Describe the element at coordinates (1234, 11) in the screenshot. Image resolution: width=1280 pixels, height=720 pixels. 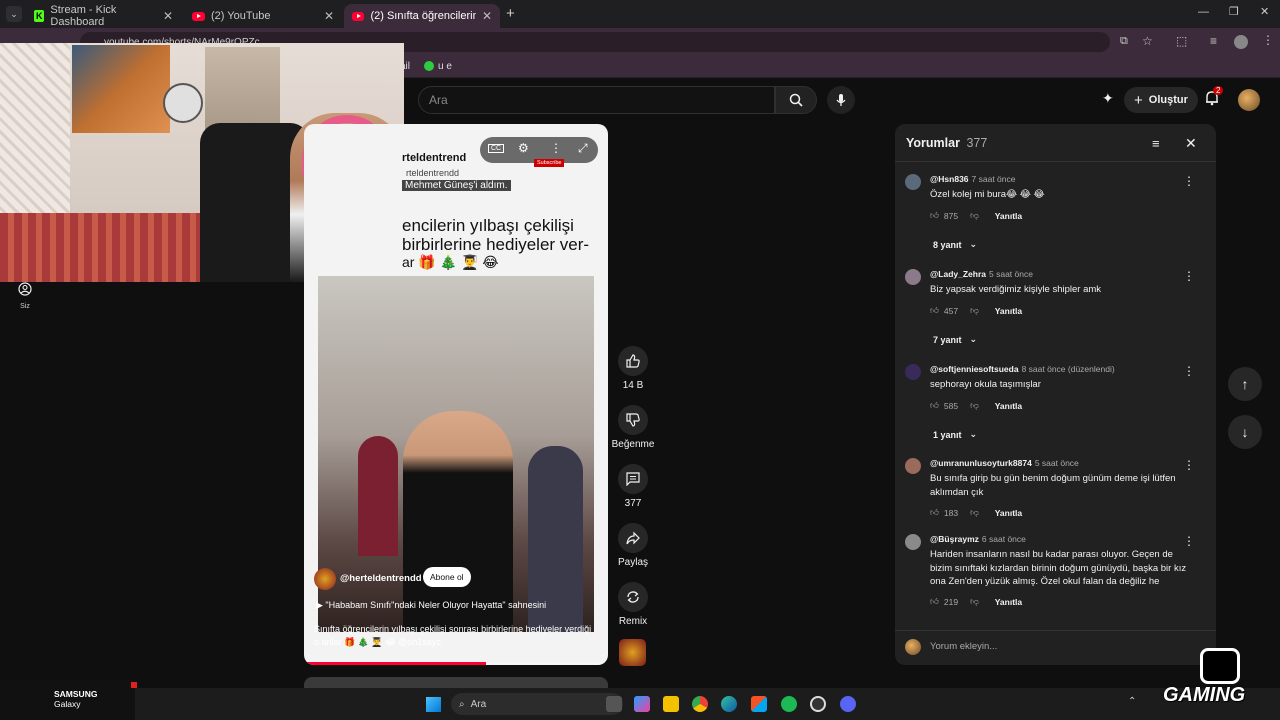
I see `maximize-button: ❐` at that location.